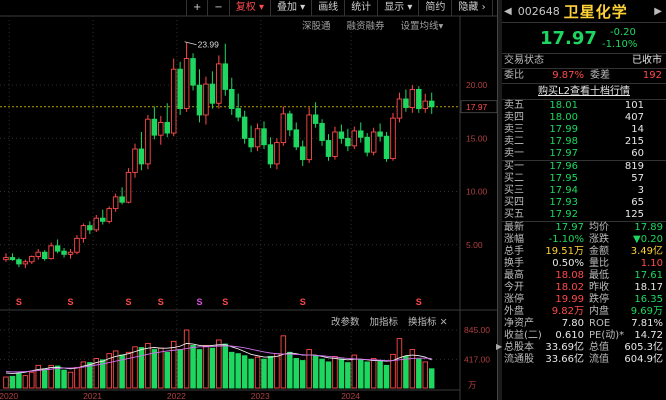 The image size is (666, 400). What do you see at coordinates (514, 263) in the screenshot?
I see `stat-label: 换手` at bounding box center [514, 263].